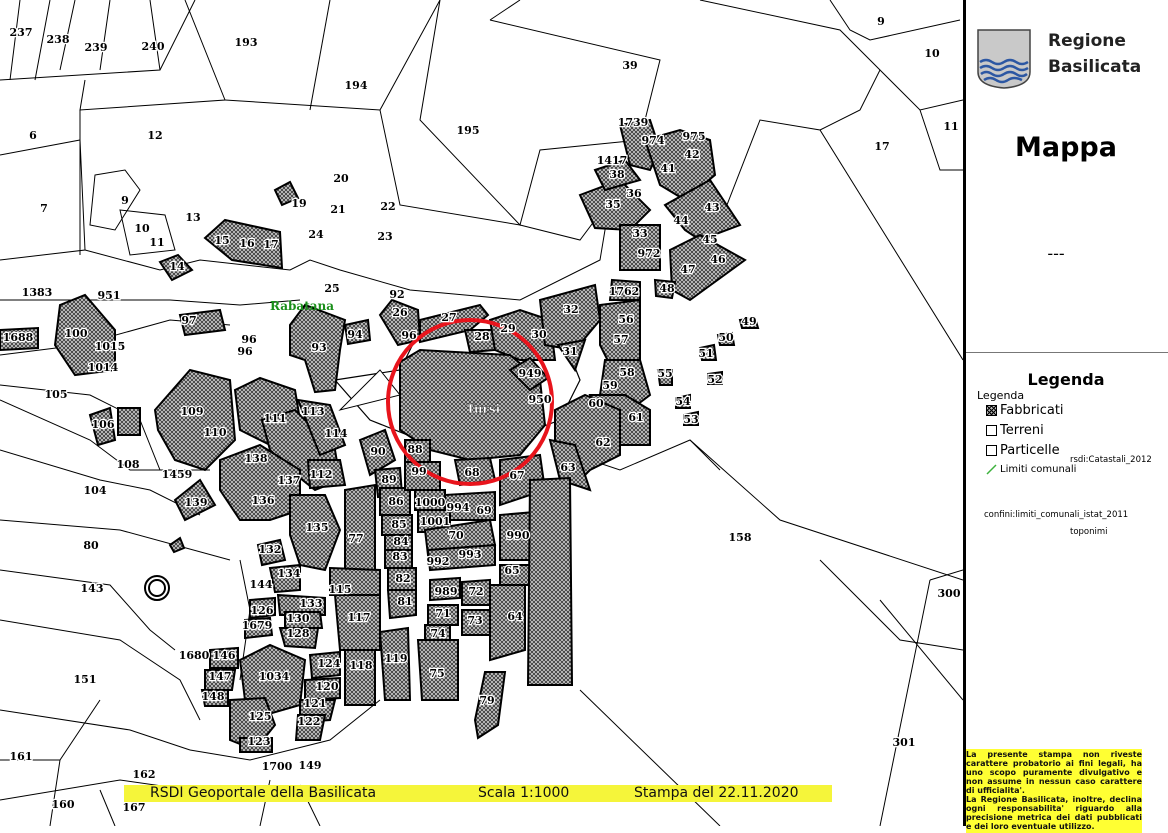 The width and height of the screenshot is (1168, 833). What do you see at coordinates (438, 561) in the screenshot?
I see `parcel-number-label: 992` at bounding box center [438, 561].